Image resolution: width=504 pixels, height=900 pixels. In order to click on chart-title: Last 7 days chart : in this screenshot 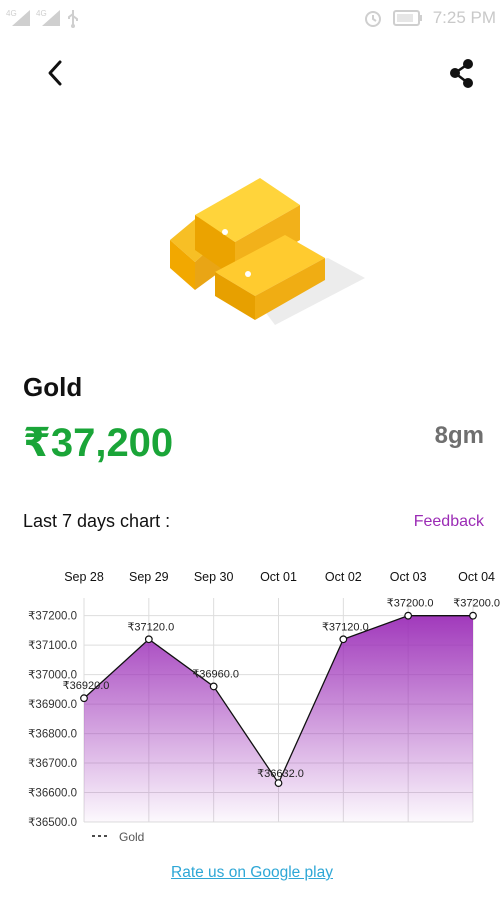, I will do `click(97, 521)`.